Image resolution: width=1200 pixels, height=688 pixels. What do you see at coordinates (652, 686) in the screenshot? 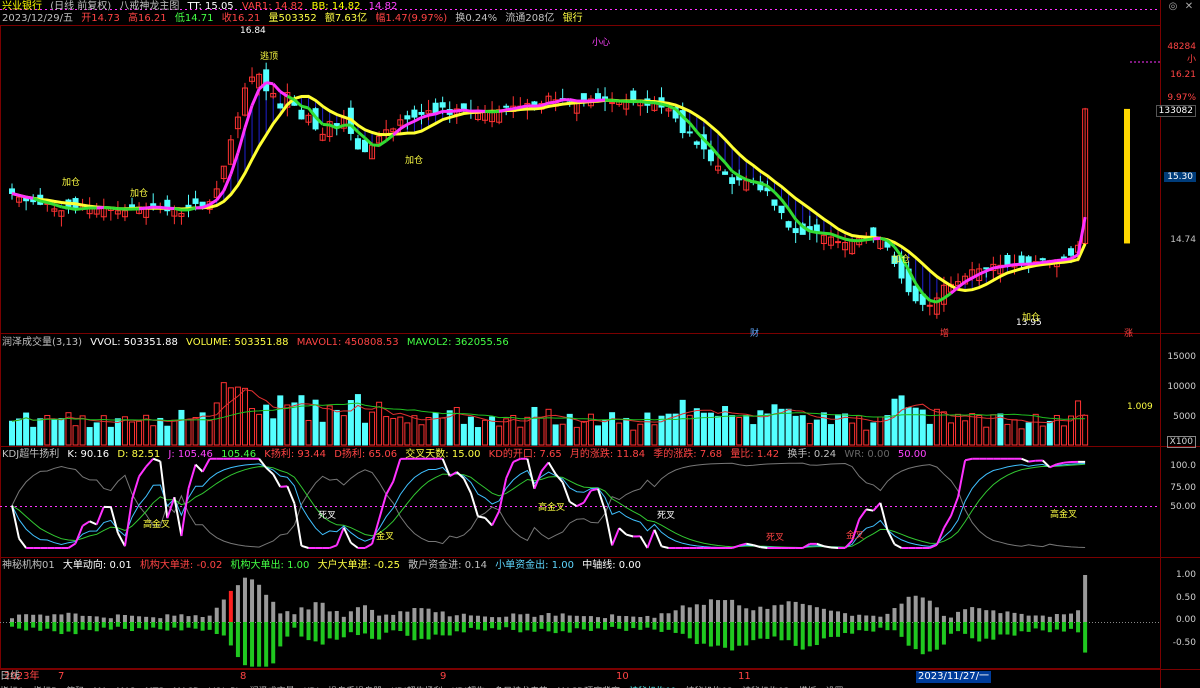
I see `tab-15: 神秘机构01` at bounding box center [652, 686].